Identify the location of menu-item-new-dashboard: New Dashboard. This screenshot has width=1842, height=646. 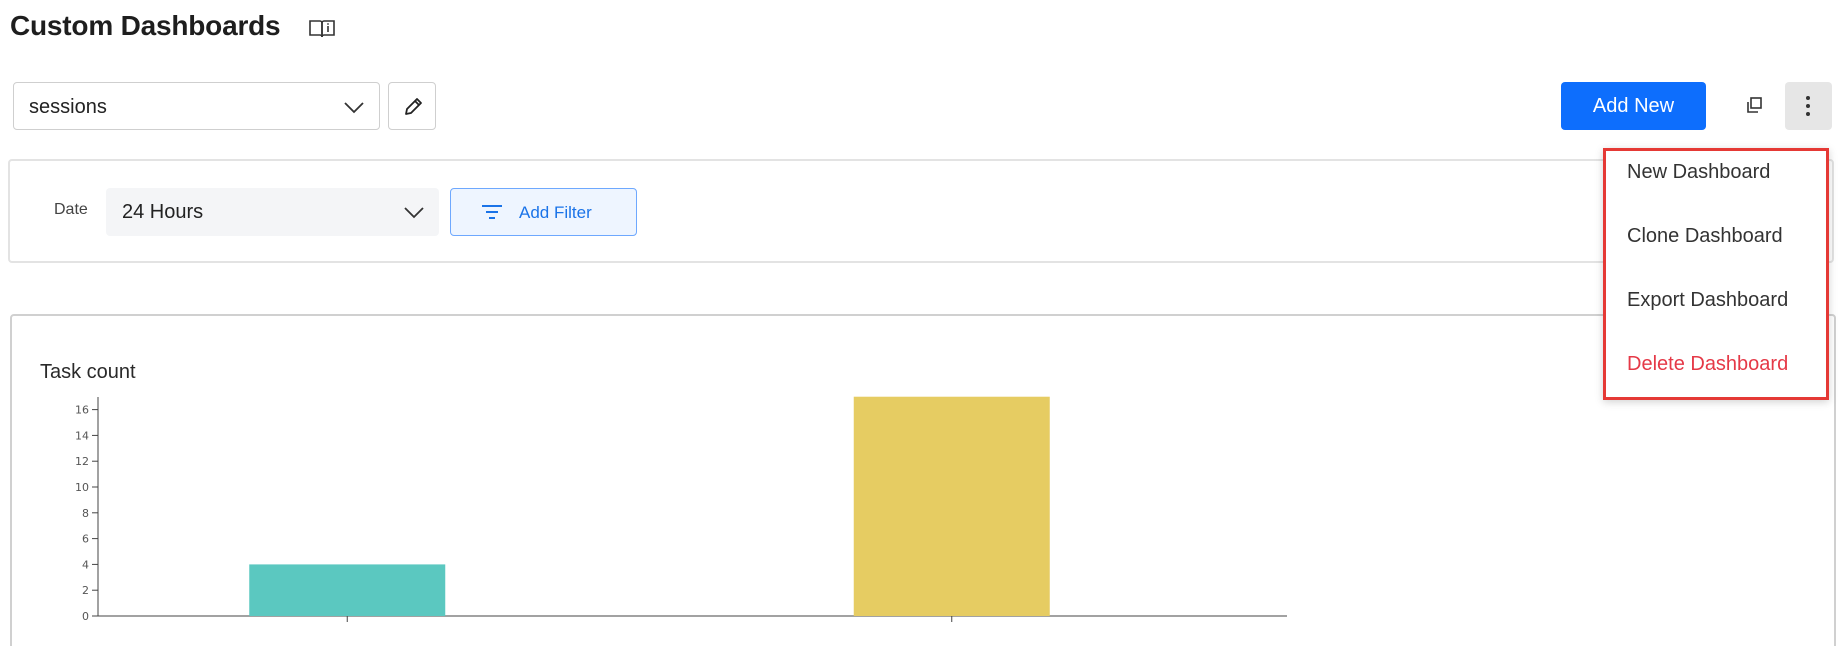
(1698, 172).